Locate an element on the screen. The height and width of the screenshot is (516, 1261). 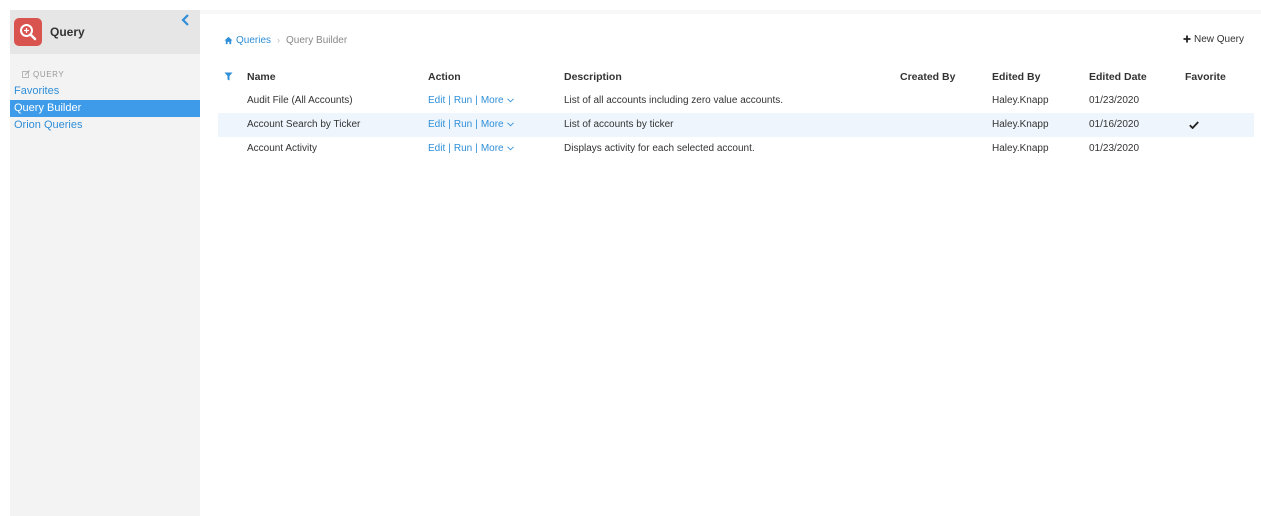
new-query-label: New Query is located at coordinates (1218, 39).